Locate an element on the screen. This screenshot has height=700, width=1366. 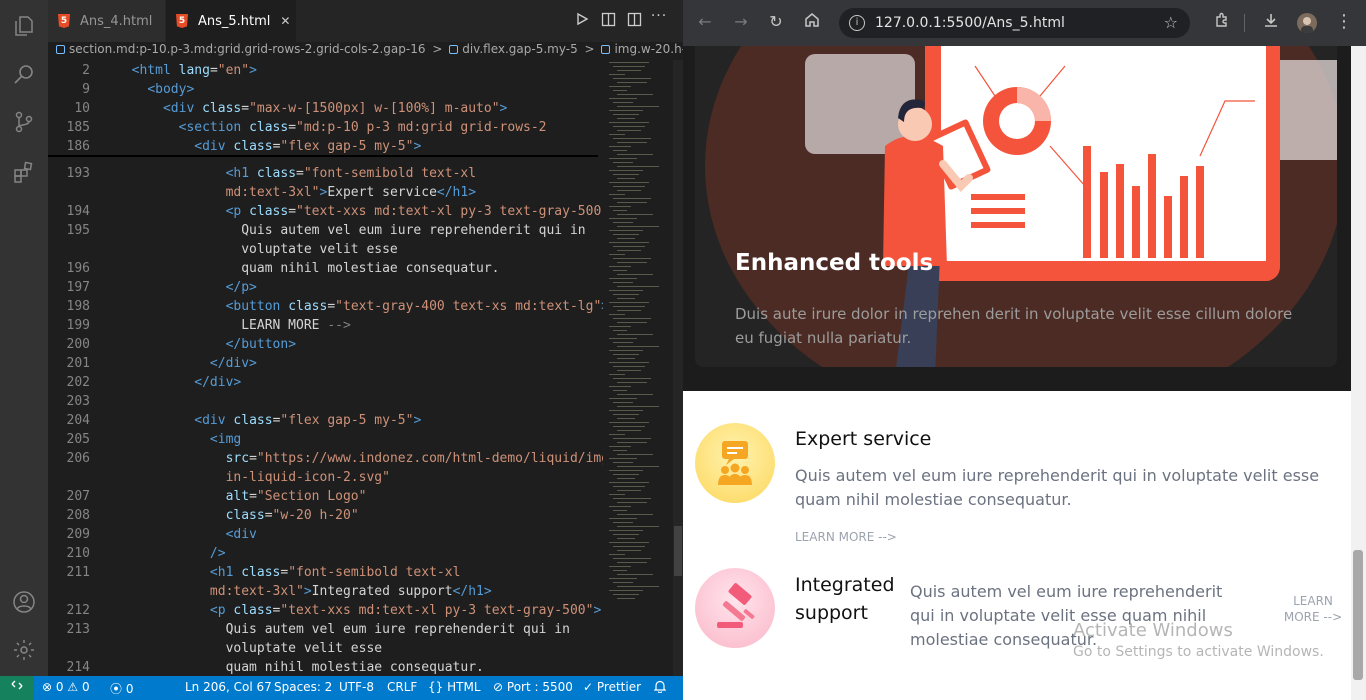
cursor-position: Ln 206, Col 67 is located at coordinates (228, 687).